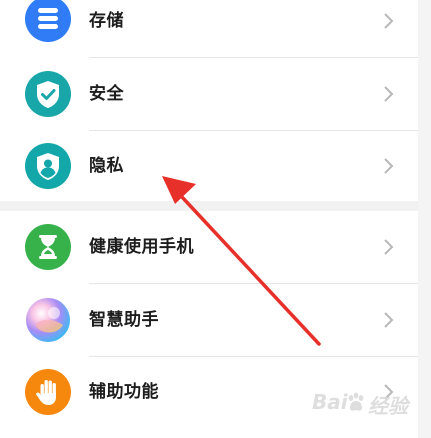 The width and height of the screenshot is (431, 438). I want to click on settings-item-label: 健康使用手机, so click(141, 247).